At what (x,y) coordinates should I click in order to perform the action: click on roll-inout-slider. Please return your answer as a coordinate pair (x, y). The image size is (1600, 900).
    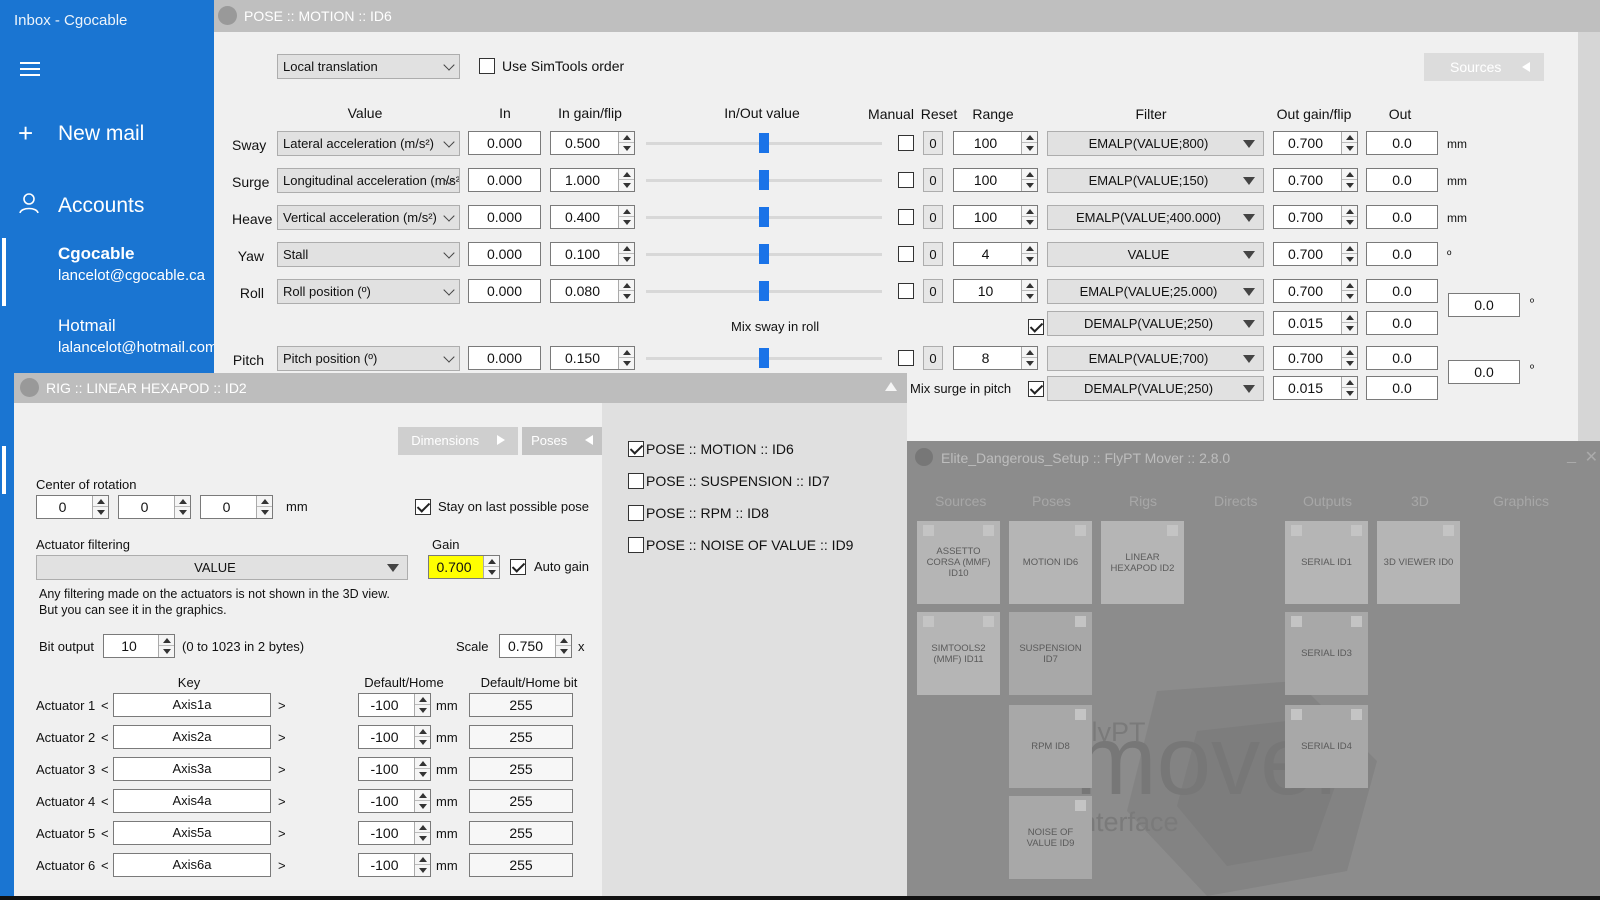
    Looking at the image, I should click on (764, 291).